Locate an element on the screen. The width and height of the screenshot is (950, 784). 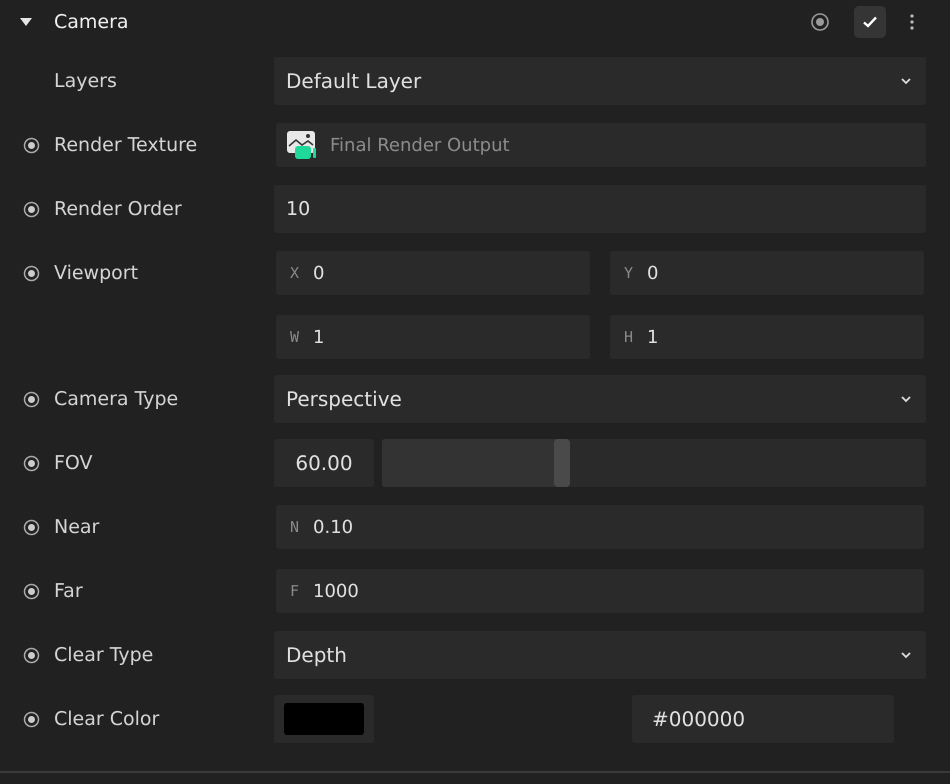
image-asset-icon is located at coordinates (301, 145).